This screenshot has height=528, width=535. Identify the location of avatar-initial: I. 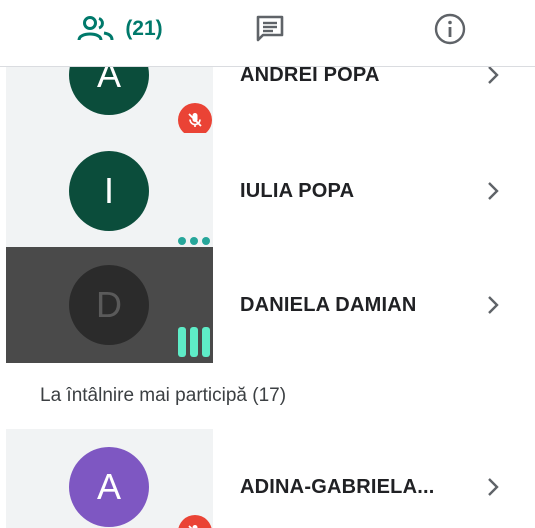
(108, 190).